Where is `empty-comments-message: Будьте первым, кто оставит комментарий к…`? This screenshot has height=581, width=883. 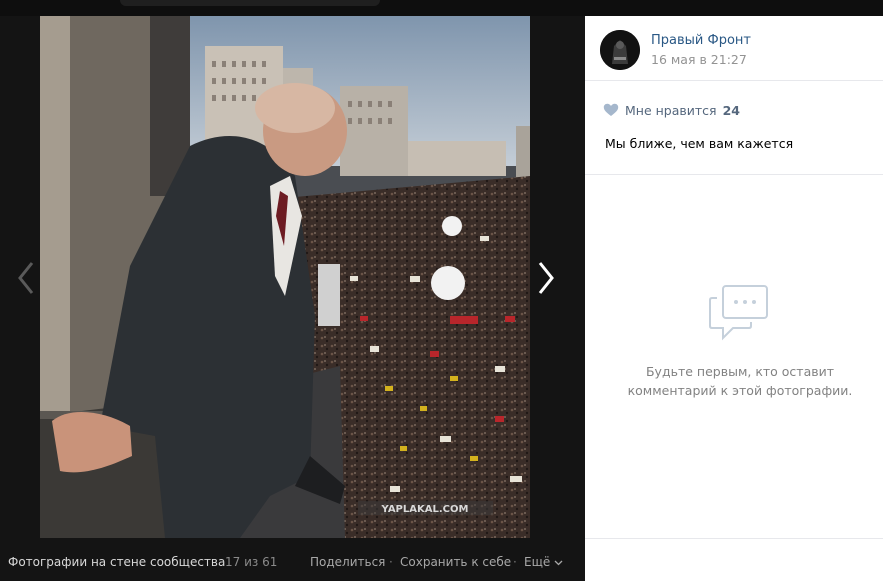
empty-comments-message: Будьте первым, кто оставит комментарий к… is located at coordinates (740, 381).